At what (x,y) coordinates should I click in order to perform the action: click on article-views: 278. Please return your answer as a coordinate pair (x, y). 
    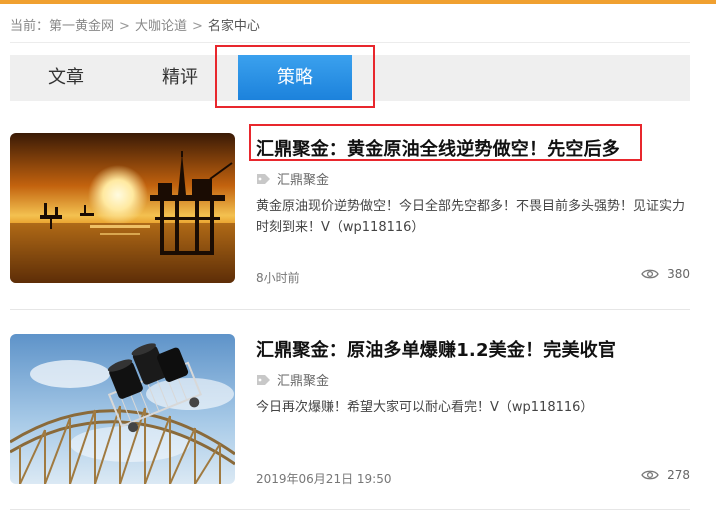
    Looking at the image, I should click on (665, 475).